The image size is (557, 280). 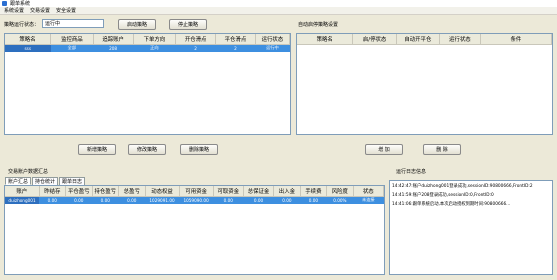 I want to click on account-col-close-pnl: 平仓盈亏, so click(x=79, y=191).